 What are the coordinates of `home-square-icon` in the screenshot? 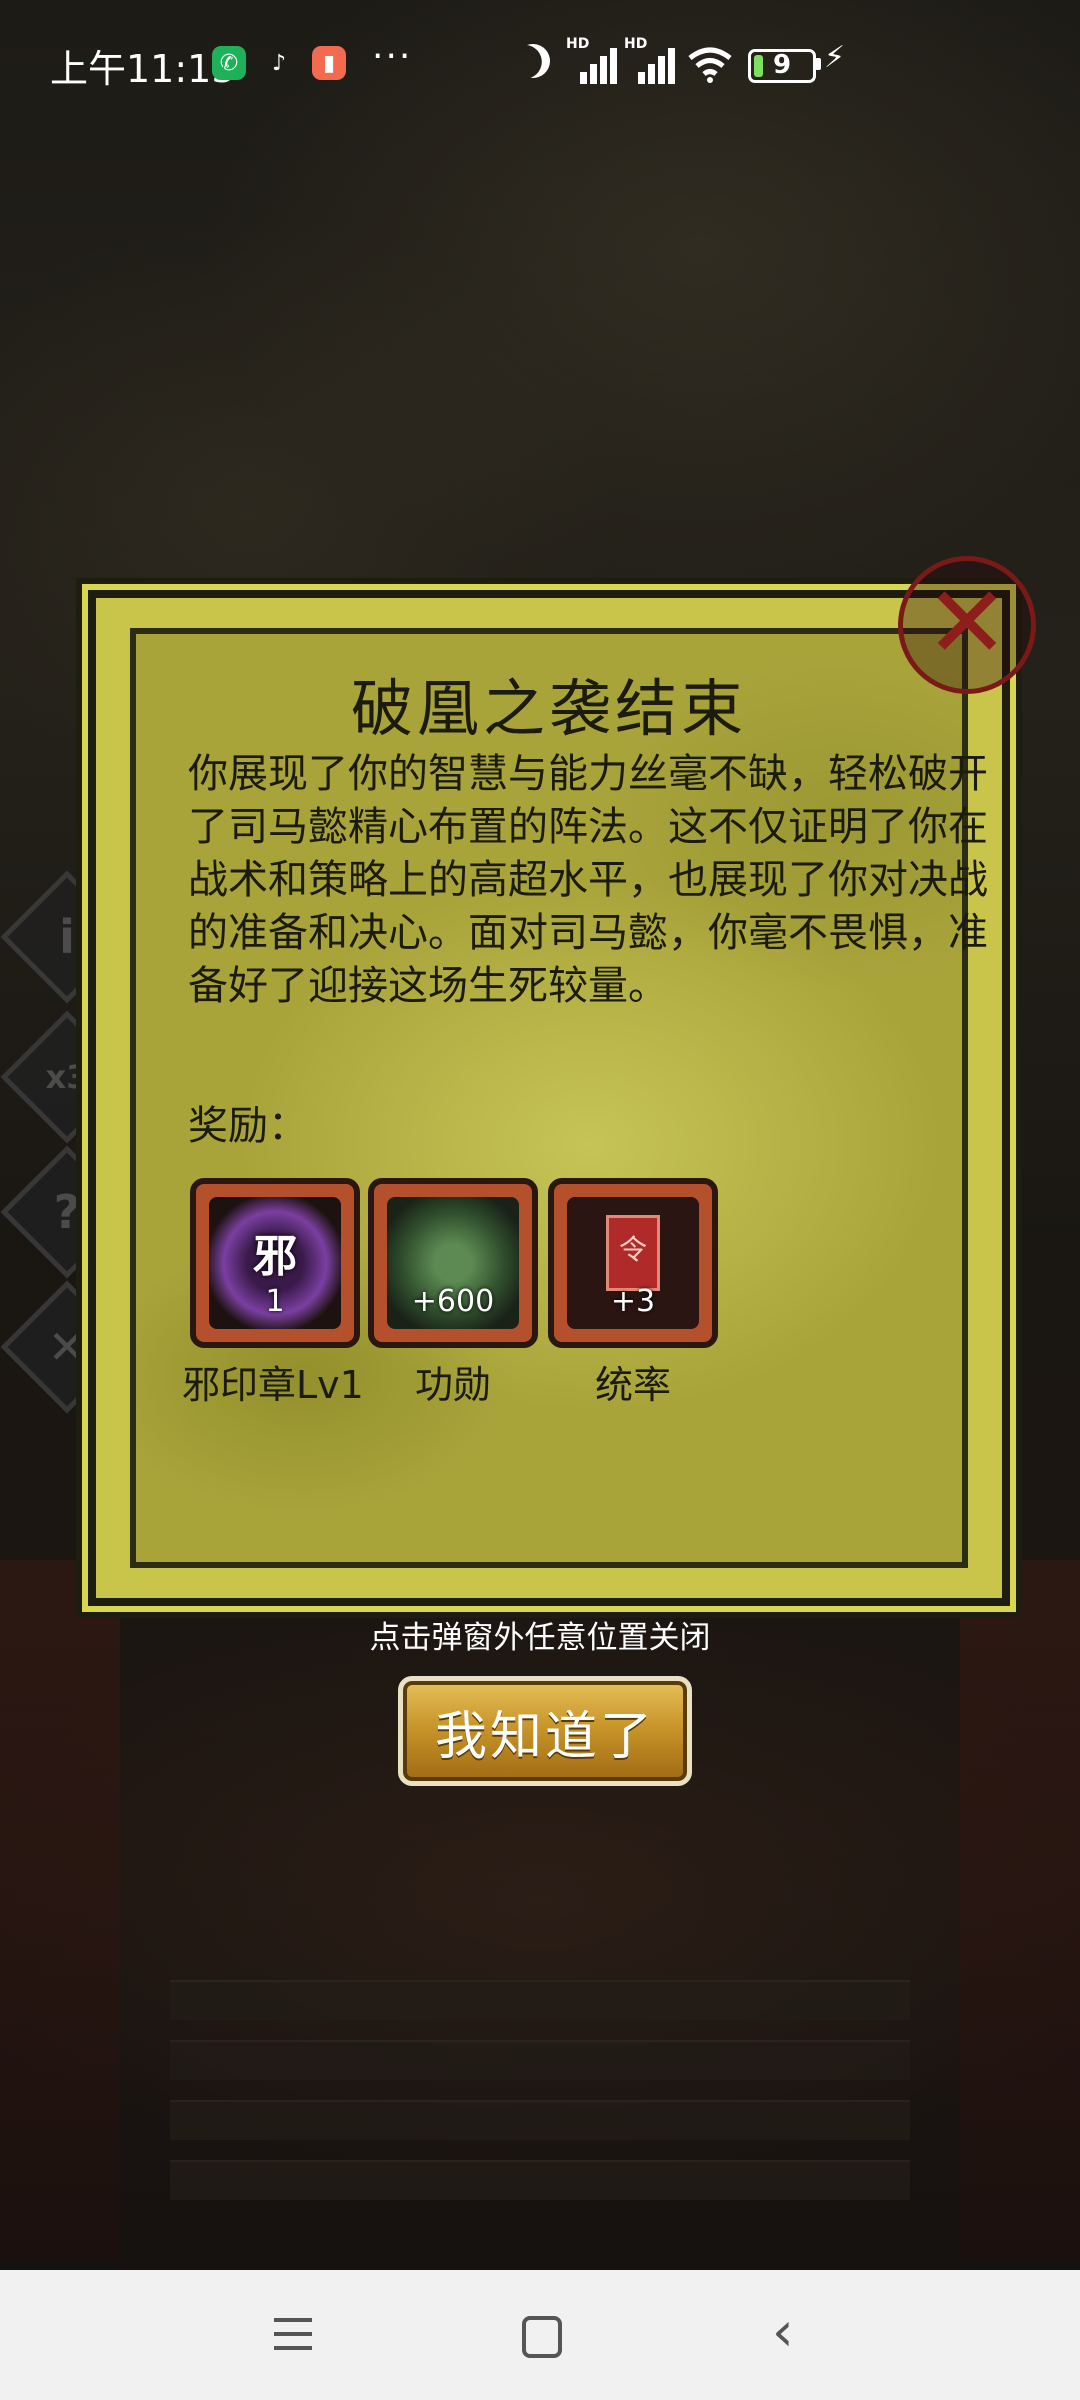 It's located at (542, 2337).